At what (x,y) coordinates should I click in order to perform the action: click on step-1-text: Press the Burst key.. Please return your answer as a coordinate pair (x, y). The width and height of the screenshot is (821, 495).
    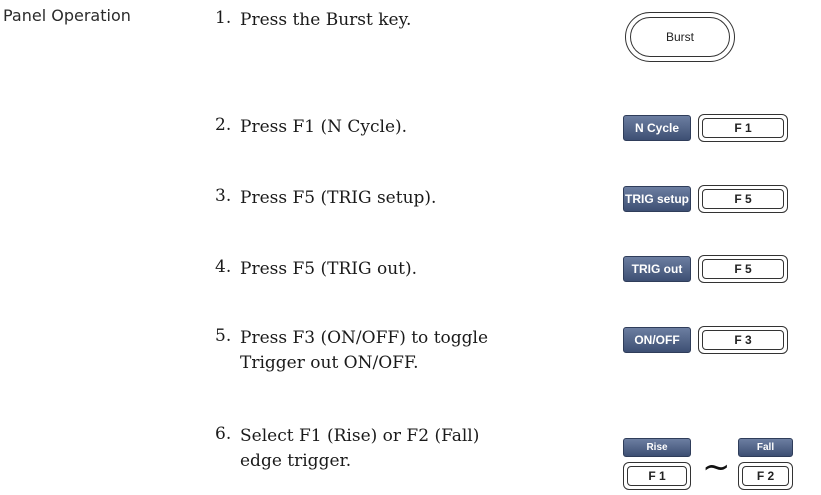
    Looking at the image, I should click on (326, 20).